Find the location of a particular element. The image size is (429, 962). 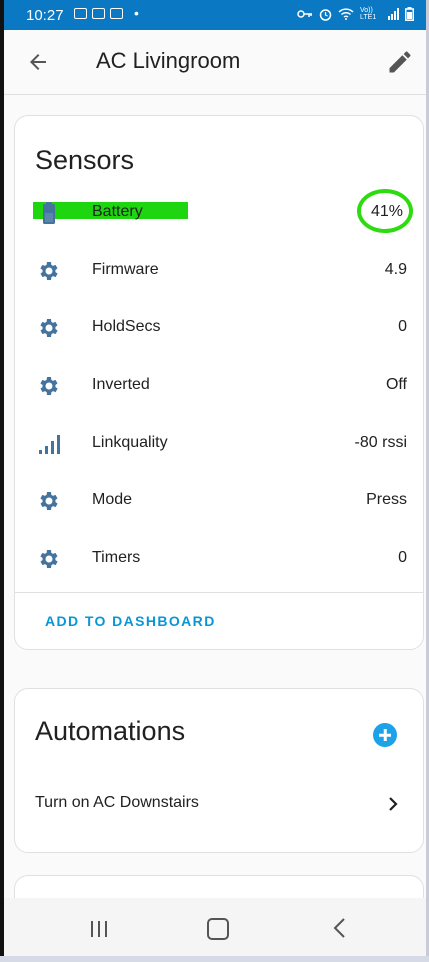

notification-icons: • is located at coordinates (106, 13).